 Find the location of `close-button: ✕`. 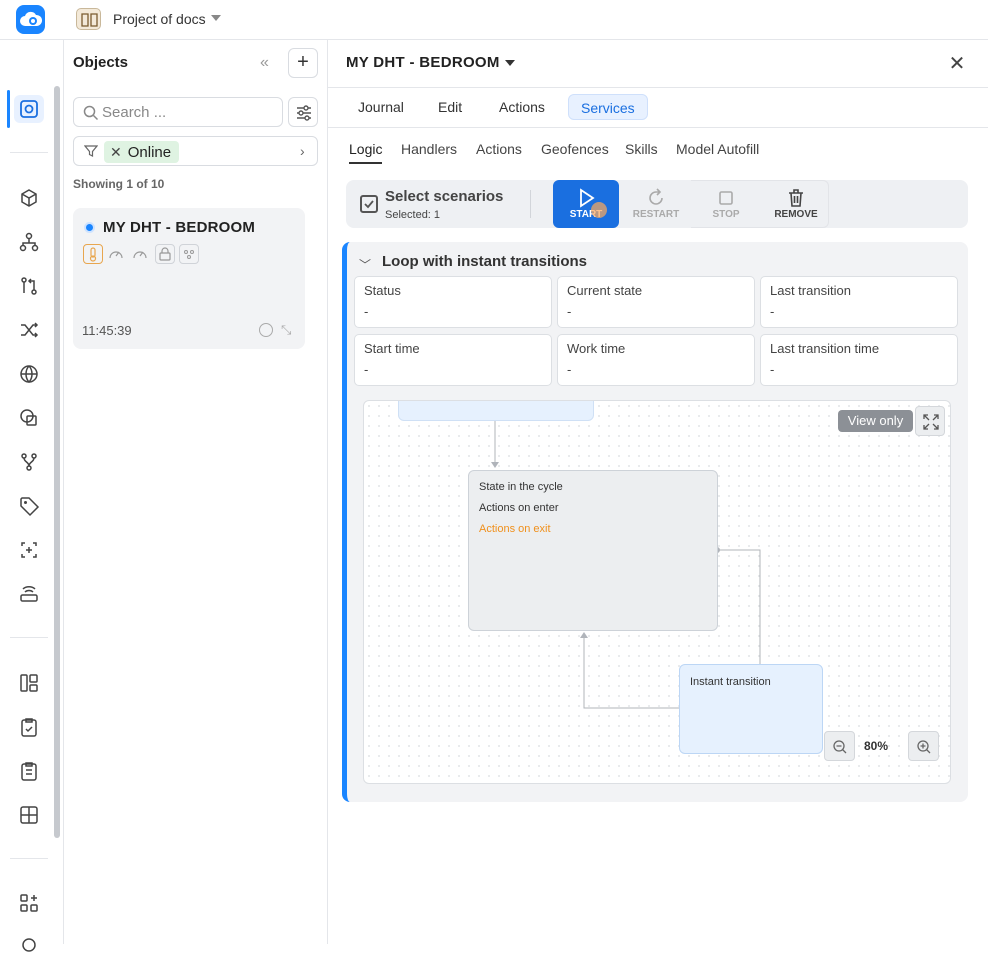

close-button: ✕ is located at coordinates (957, 64).